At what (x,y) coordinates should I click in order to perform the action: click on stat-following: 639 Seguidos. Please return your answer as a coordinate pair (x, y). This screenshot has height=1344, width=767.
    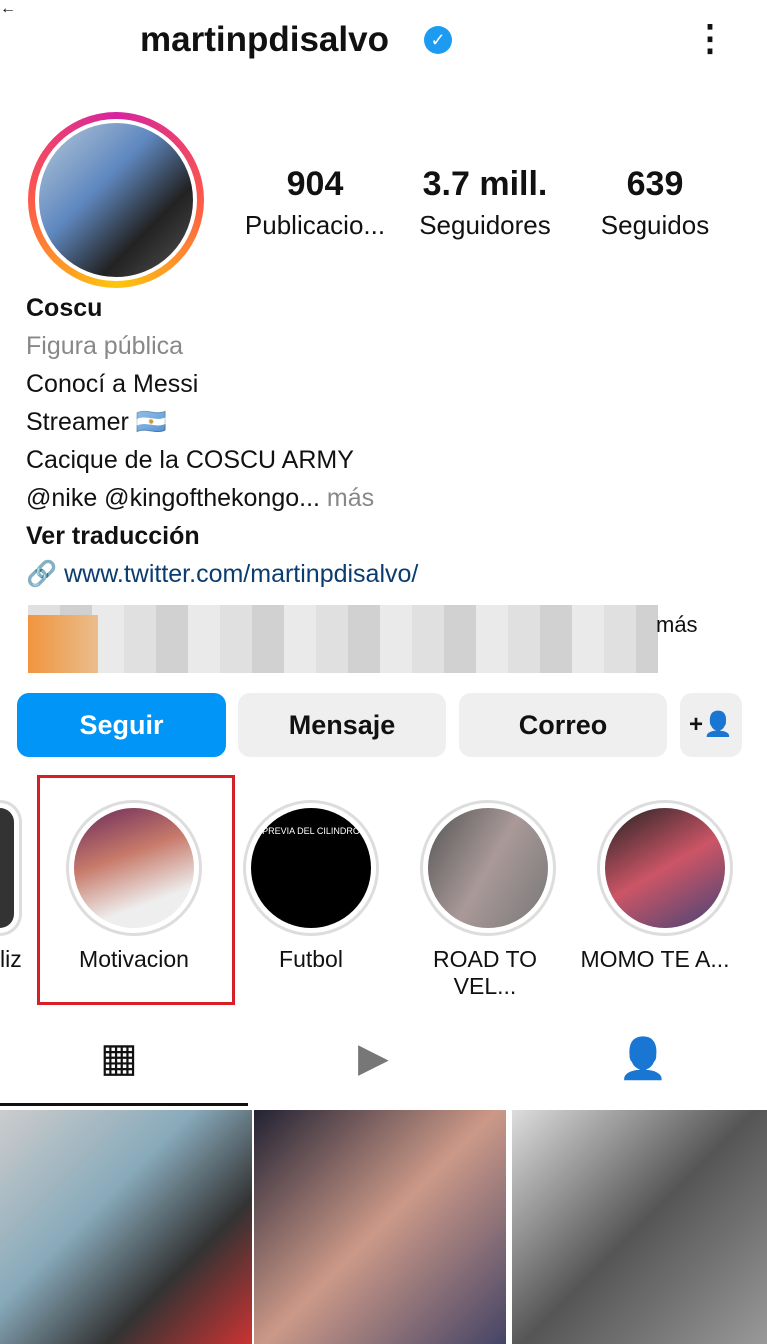
    Looking at the image, I should click on (655, 203).